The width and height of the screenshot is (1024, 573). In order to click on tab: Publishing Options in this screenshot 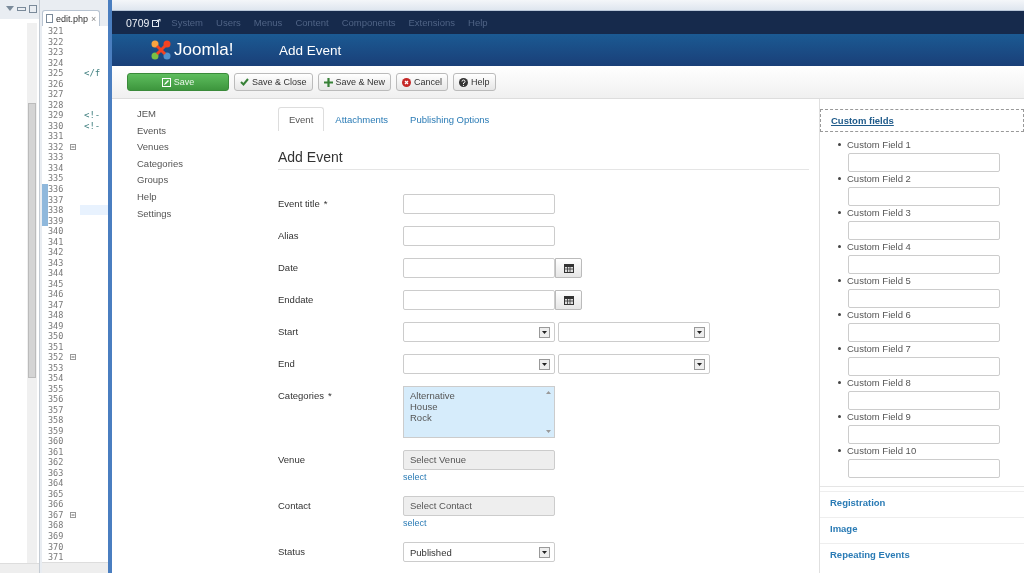, I will do `click(450, 119)`.